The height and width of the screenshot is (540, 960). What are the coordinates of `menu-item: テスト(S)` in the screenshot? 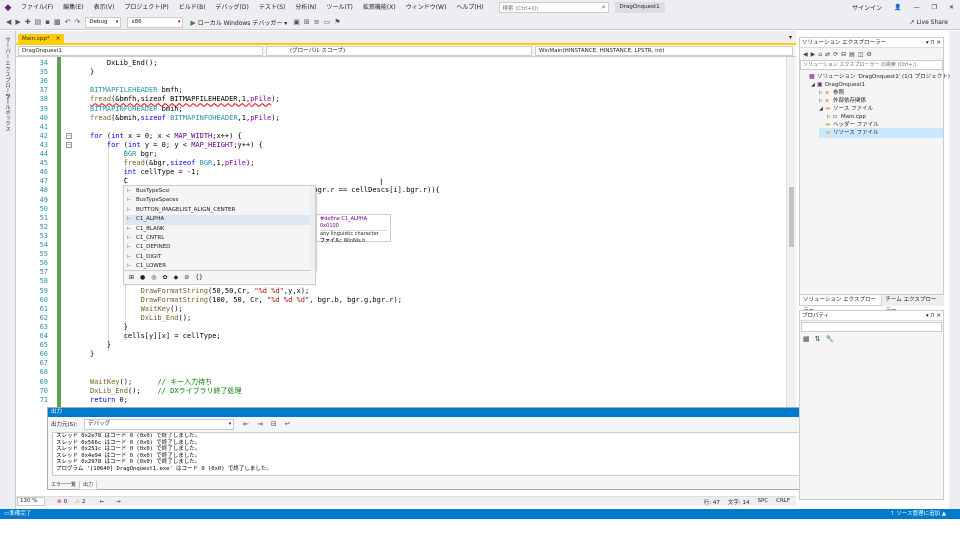 It's located at (272, 7).